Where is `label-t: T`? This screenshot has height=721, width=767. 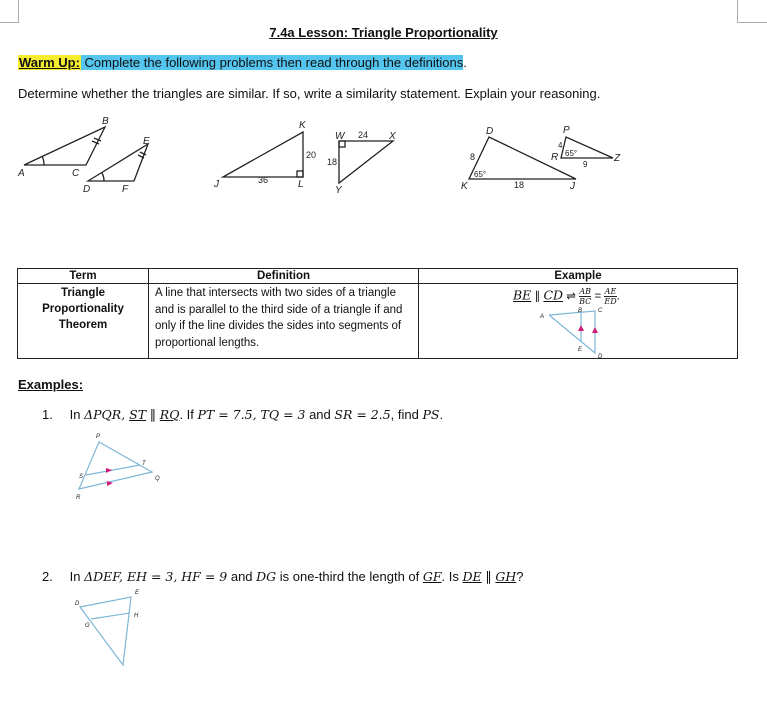 label-t: T is located at coordinates (144, 464).